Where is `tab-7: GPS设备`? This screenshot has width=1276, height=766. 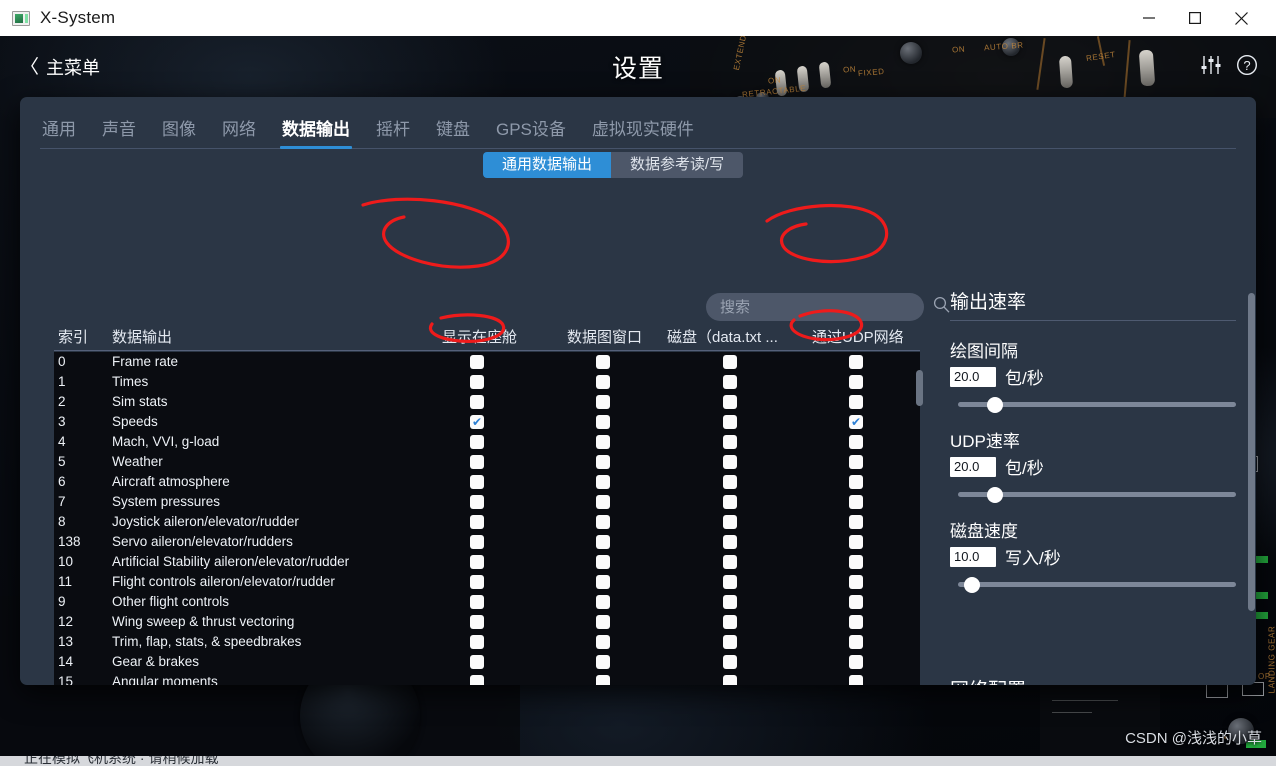 tab-7: GPS设备 is located at coordinates (531, 131).